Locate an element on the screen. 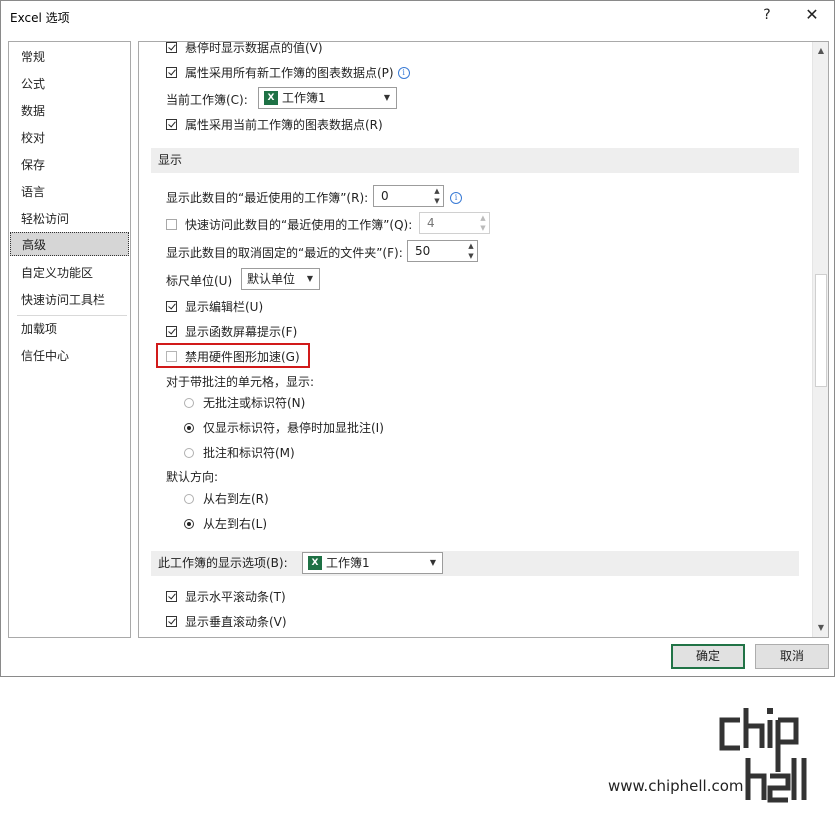 The height and width of the screenshot is (819, 836). comments-label: 对于带批注的单元格，显示: is located at coordinates (240, 382).